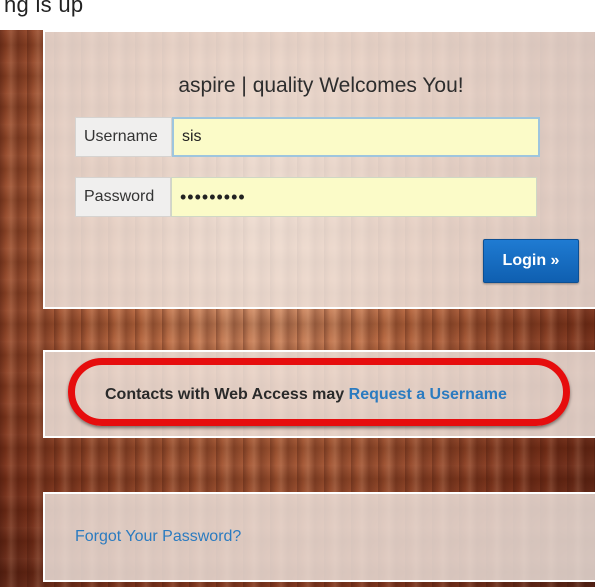 The width and height of the screenshot is (595, 587). I want to click on password-row: Password •••••••••, so click(306, 197).